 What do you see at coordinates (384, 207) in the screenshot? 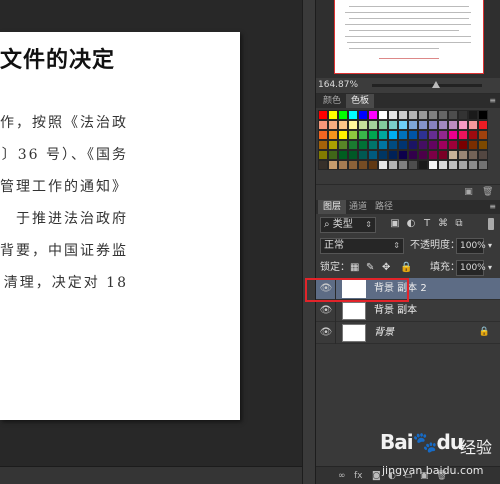
I see `tab-paths: 路径` at bounding box center [384, 207].